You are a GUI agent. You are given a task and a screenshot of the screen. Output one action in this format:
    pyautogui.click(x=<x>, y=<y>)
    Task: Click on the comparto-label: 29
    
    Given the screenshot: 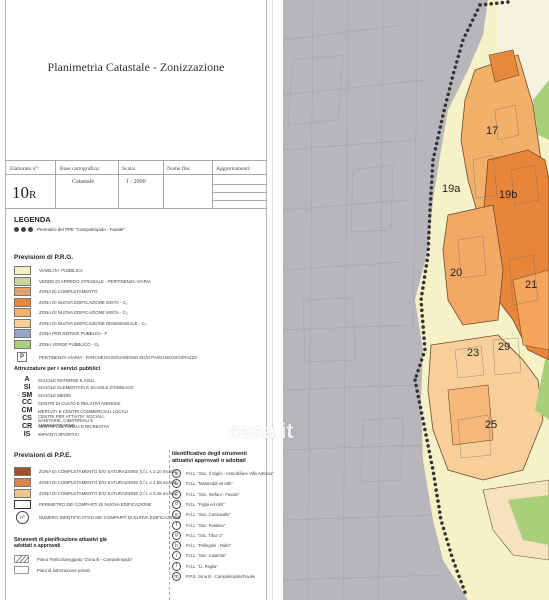 What is the action you would take?
    pyautogui.click(x=504, y=347)
    